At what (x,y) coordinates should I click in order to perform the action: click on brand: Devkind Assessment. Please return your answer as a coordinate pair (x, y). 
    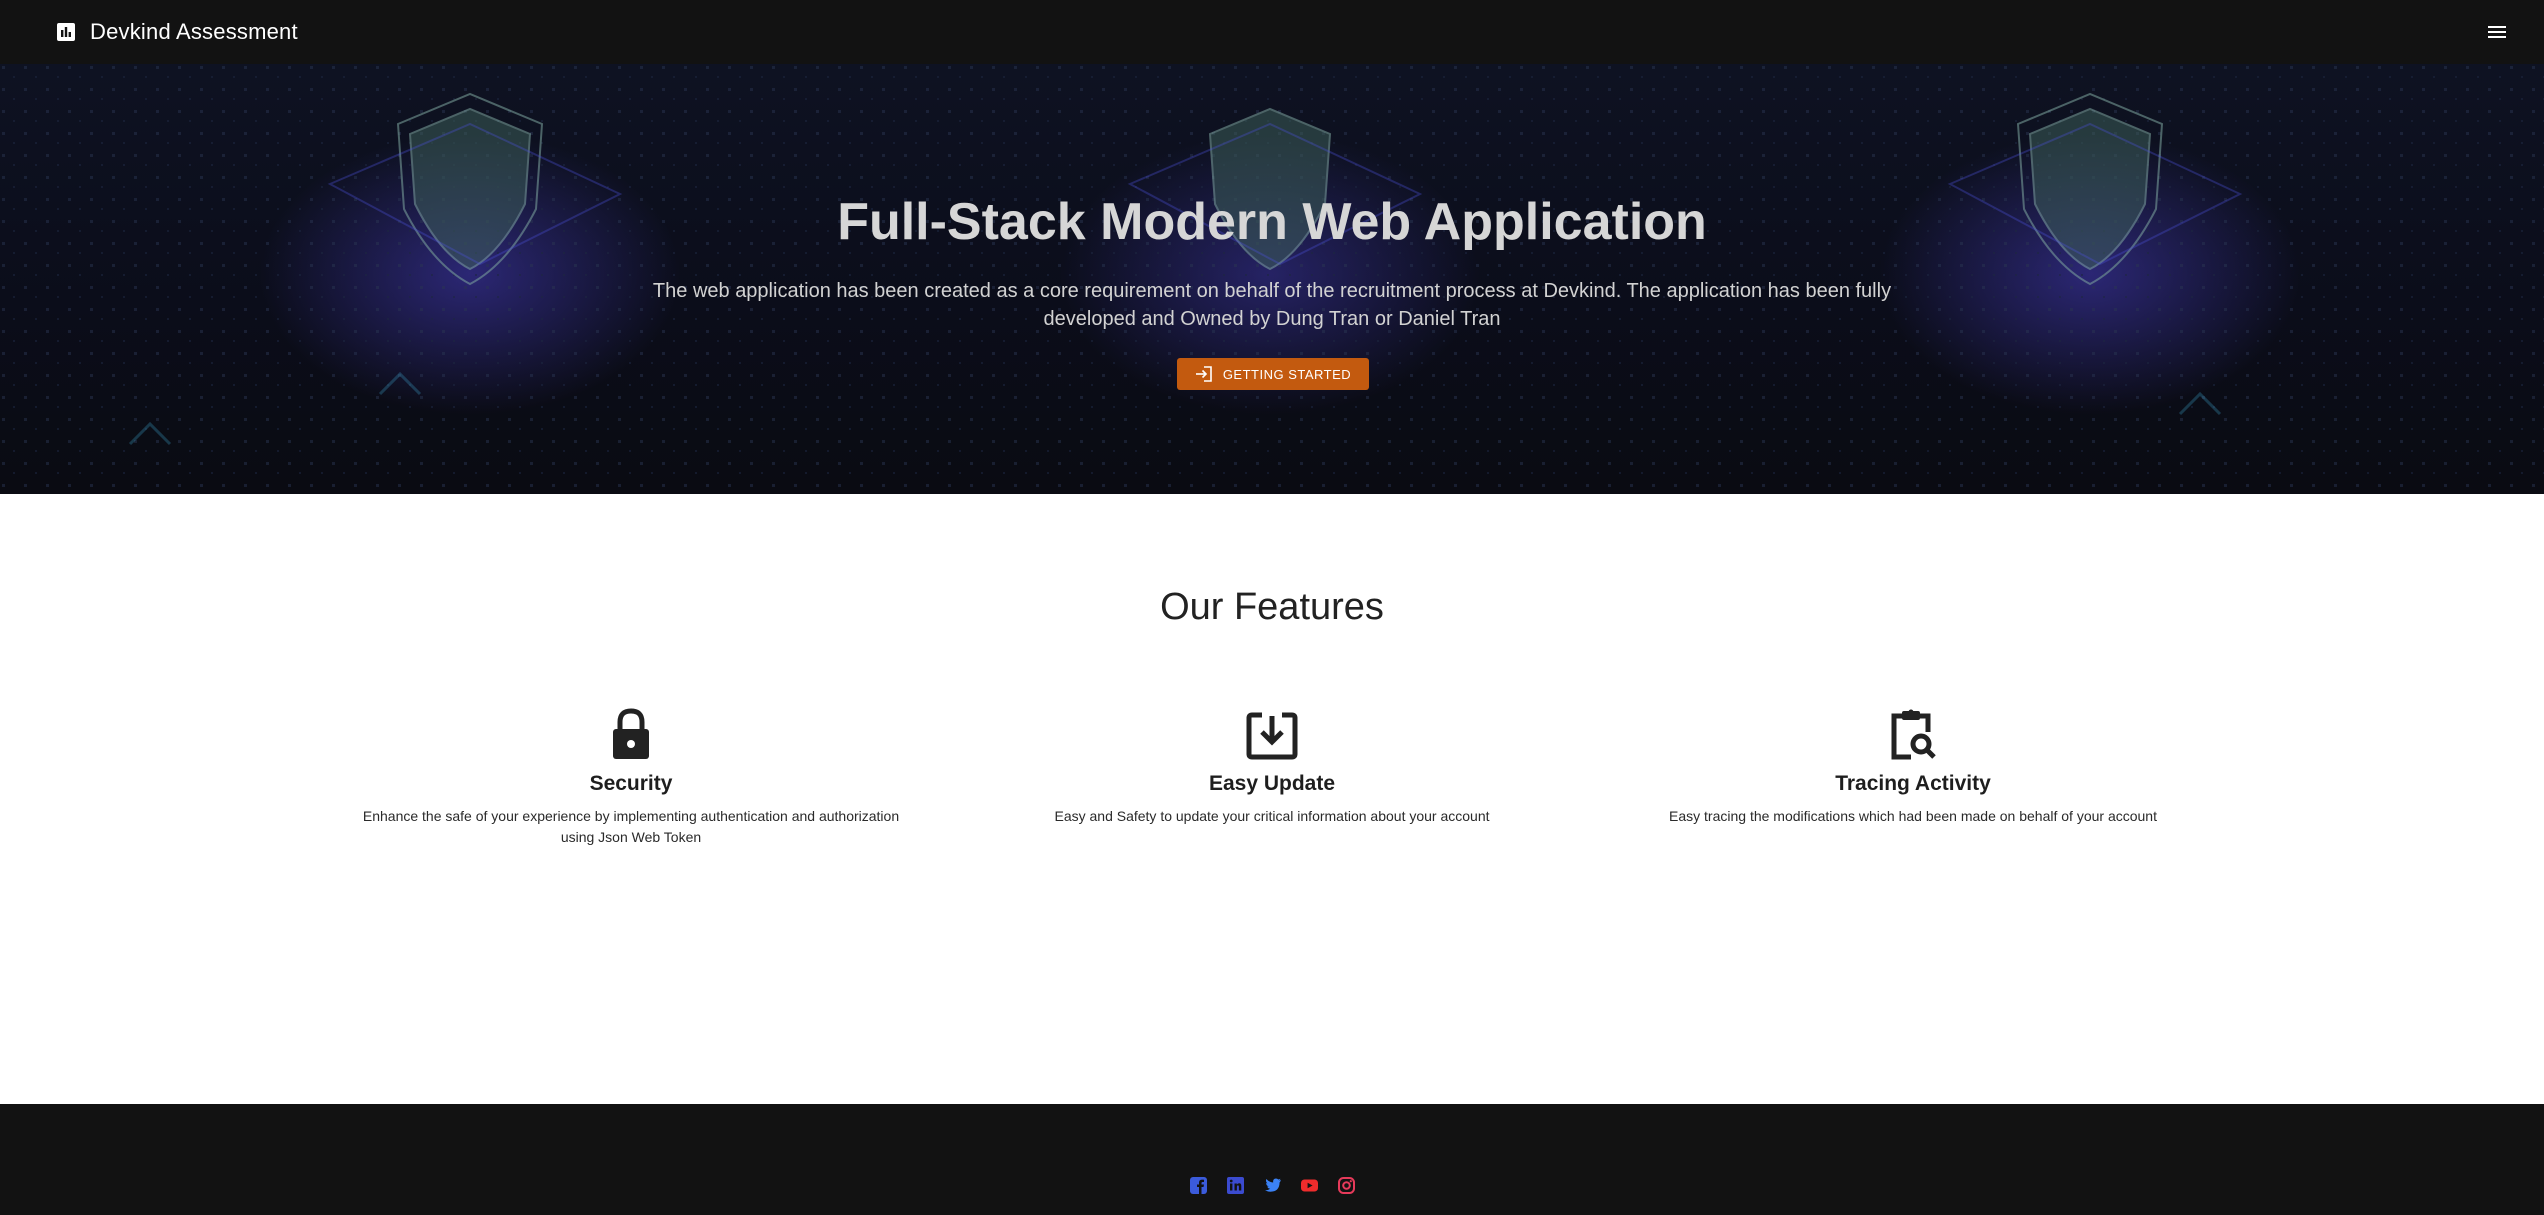
    Looking at the image, I should click on (177, 32).